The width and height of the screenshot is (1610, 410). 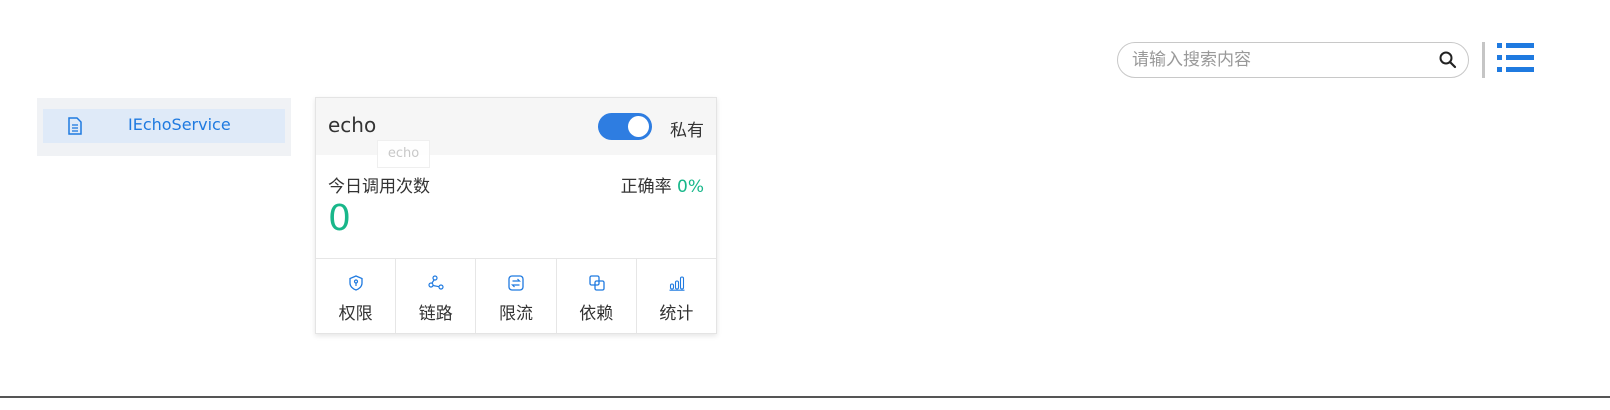 I want to click on search-icon, so click(x=1448, y=60).